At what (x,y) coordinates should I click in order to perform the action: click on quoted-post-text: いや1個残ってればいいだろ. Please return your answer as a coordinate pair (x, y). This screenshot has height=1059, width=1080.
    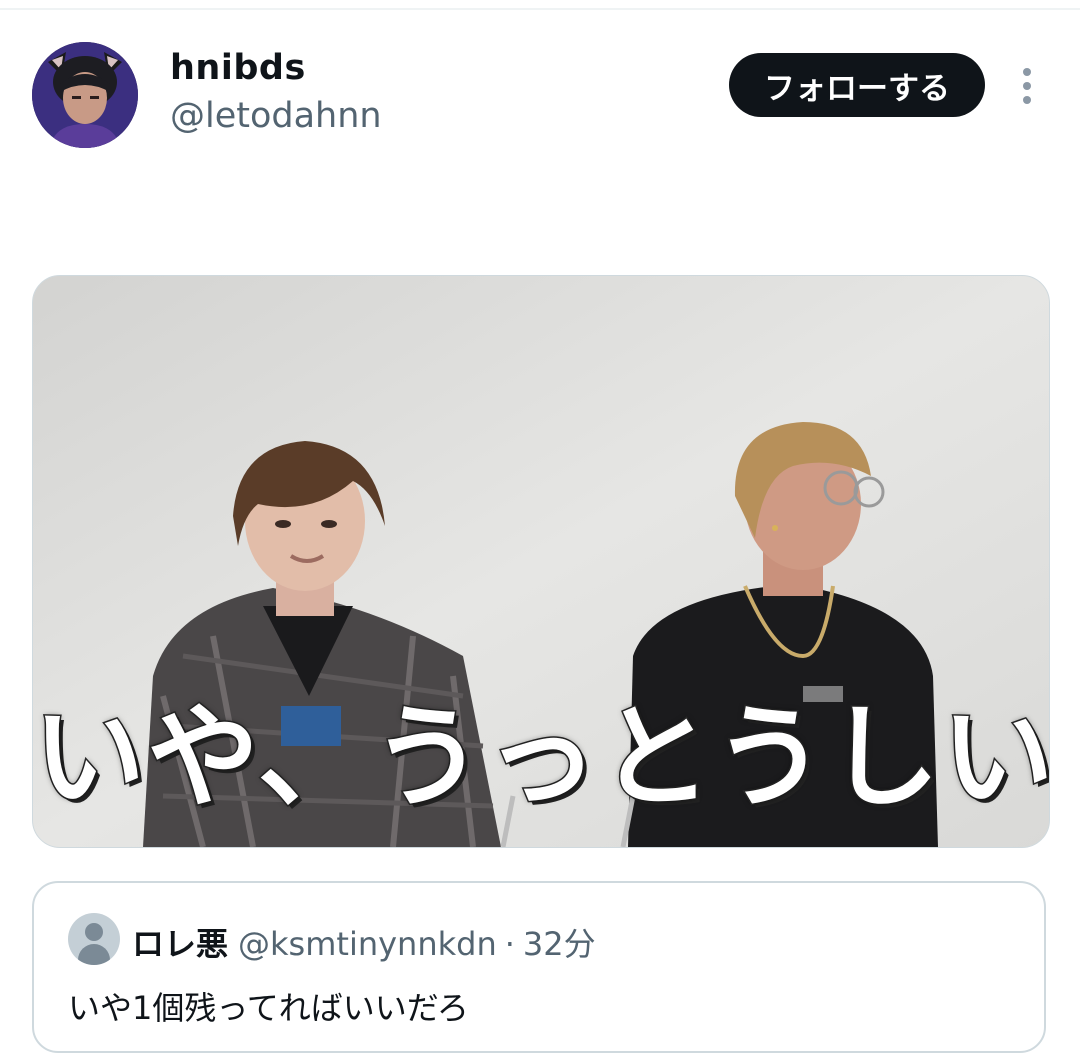
    Looking at the image, I should click on (268, 1008).